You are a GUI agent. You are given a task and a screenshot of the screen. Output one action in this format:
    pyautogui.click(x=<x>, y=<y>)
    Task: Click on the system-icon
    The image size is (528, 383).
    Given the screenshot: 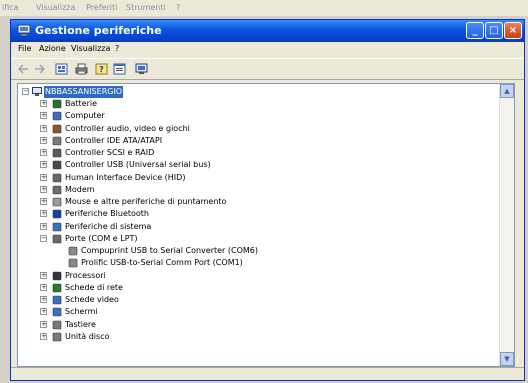 What is the action you would take?
    pyautogui.click(x=57, y=227)
    